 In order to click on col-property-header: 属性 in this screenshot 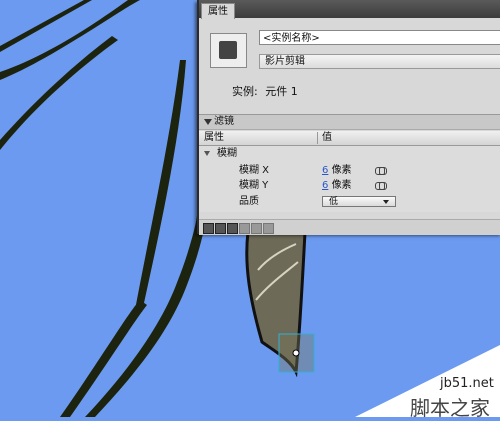, I will do `click(214, 137)`.